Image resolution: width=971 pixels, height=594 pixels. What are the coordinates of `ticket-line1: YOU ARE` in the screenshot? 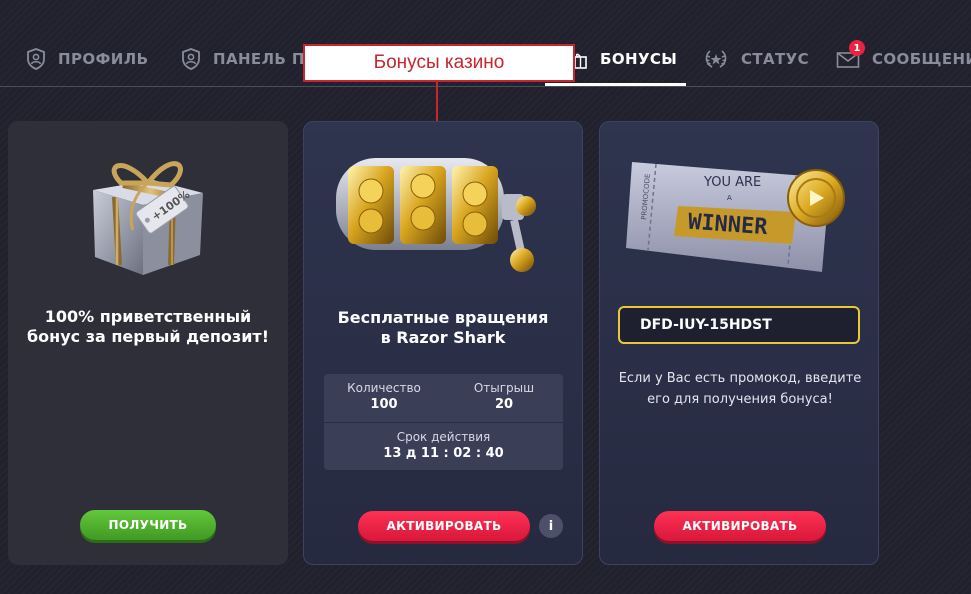 It's located at (732, 182).